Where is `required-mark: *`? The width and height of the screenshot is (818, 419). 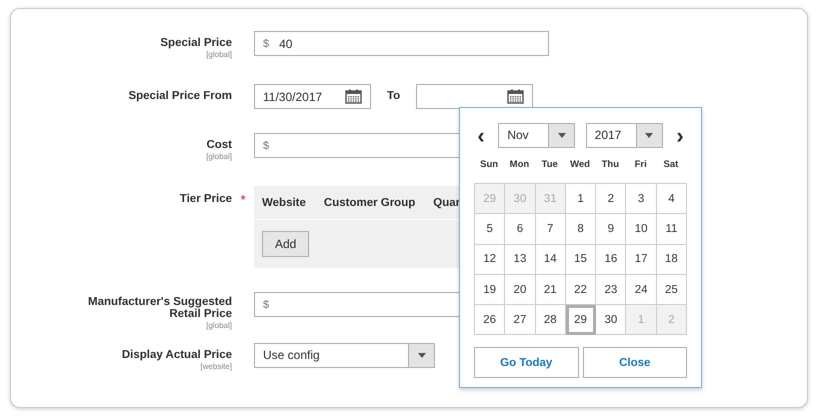 required-mark: * is located at coordinates (243, 198).